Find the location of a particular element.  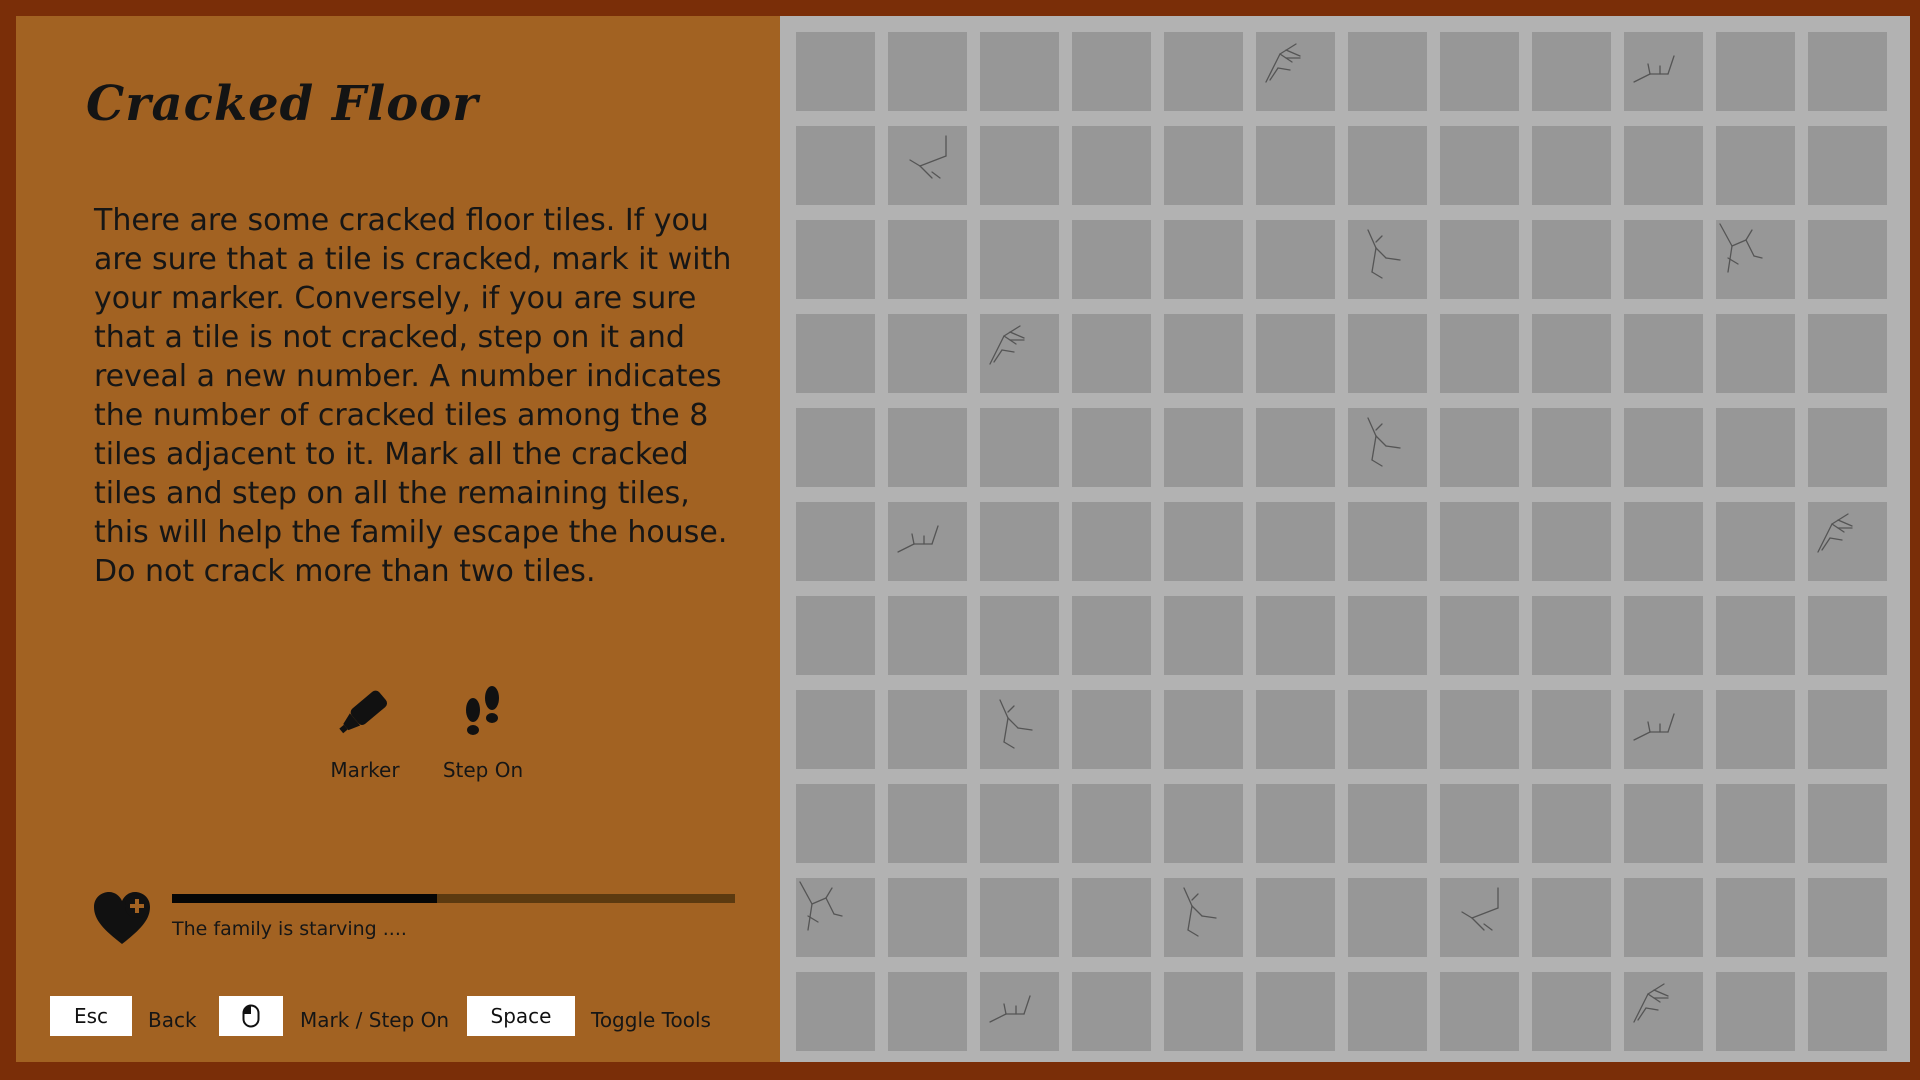

step-on-tool-button: Step On is located at coordinates (483, 733).